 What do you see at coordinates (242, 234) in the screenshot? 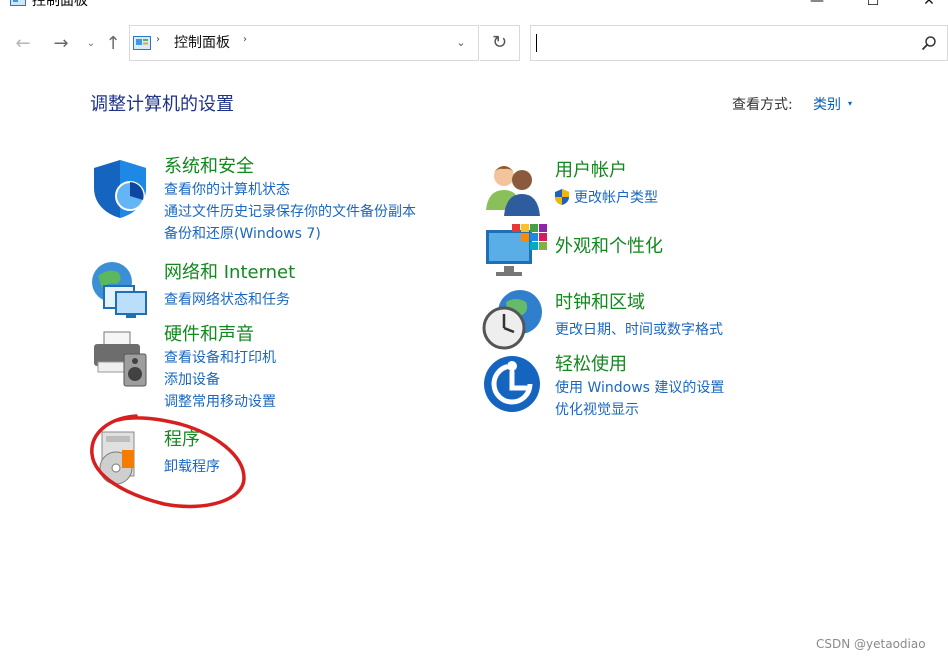
I see `link-backup-restore: 备份和还原(Windows 7)` at bounding box center [242, 234].